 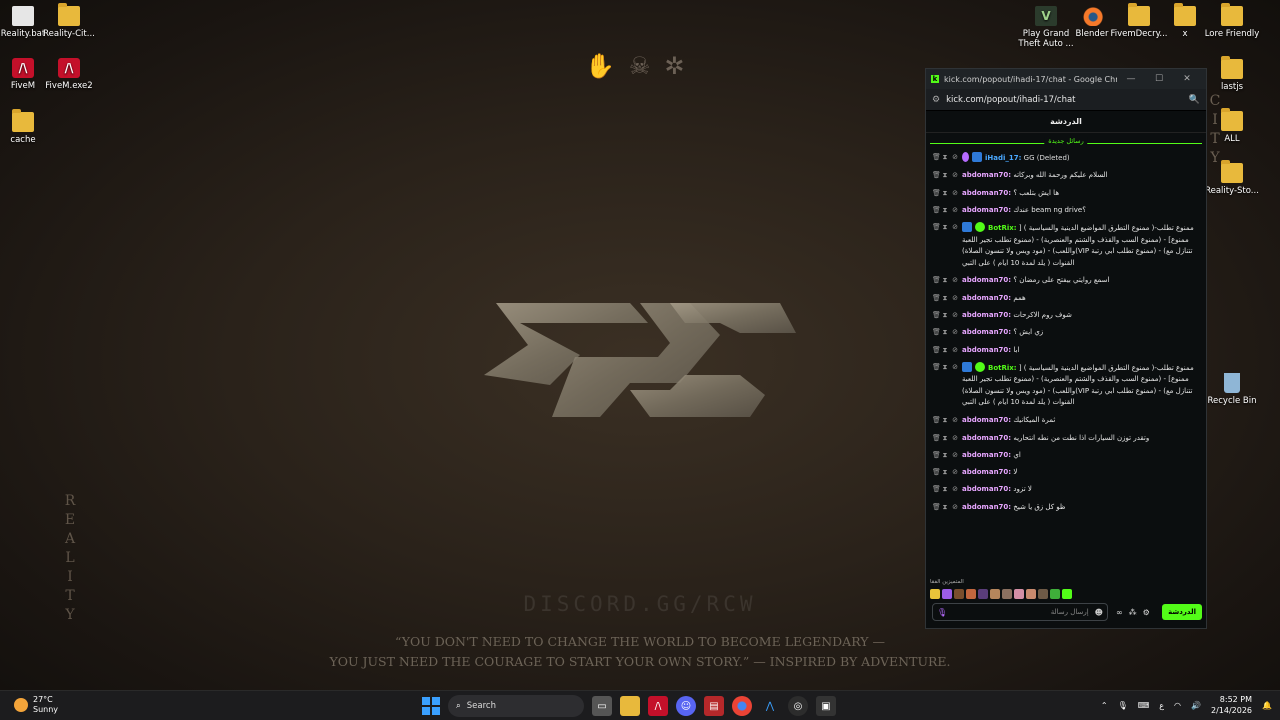 What do you see at coordinates (1024, 612) in the screenshot?
I see `chat-input-placeholder: إرسال رسالة` at bounding box center [1024, 612].